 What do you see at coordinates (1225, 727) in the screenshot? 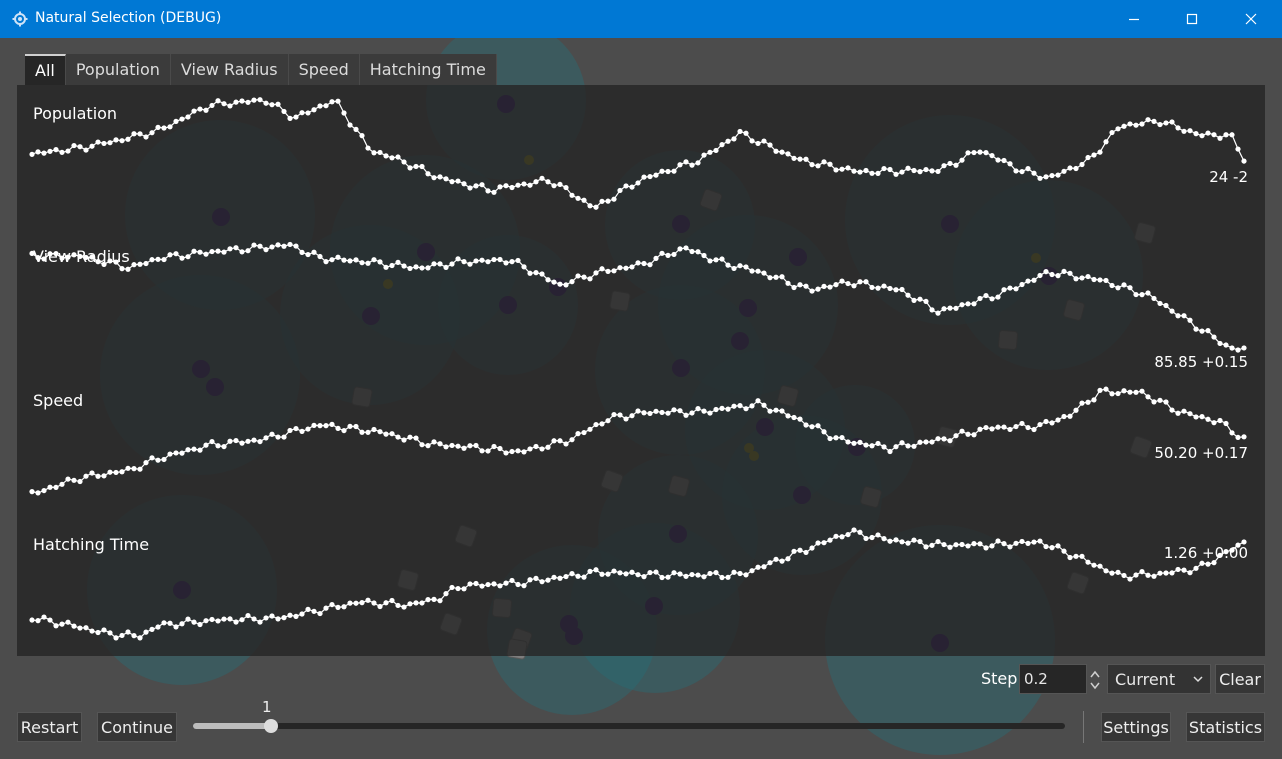
I see `statistics-button: Statistics` at bounding box center [1225, 727].